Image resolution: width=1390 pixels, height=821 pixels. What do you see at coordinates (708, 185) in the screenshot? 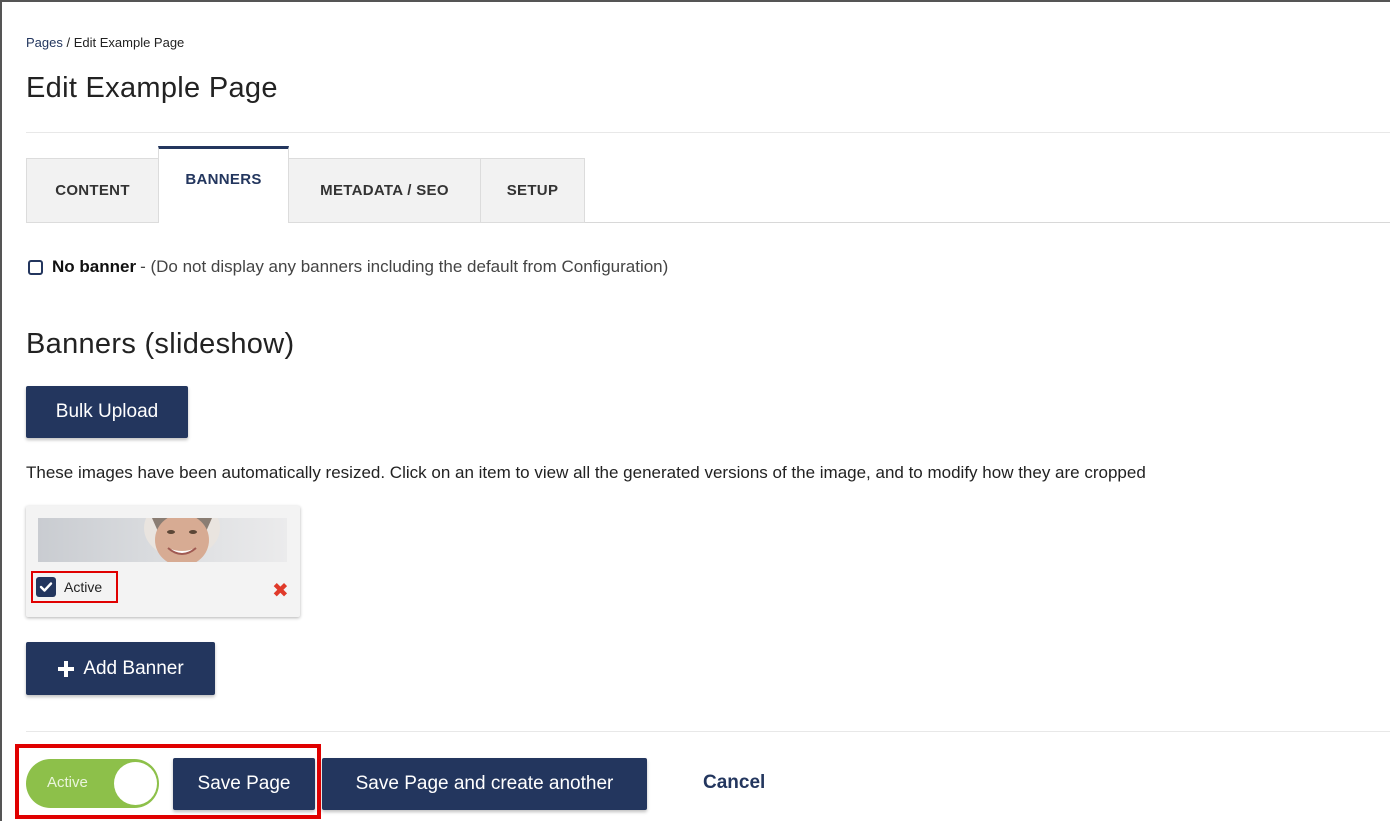
I see `tab-bar: CONTENT BANNERS METADATA / SEO SETUP` at bounding box center [708, 185].